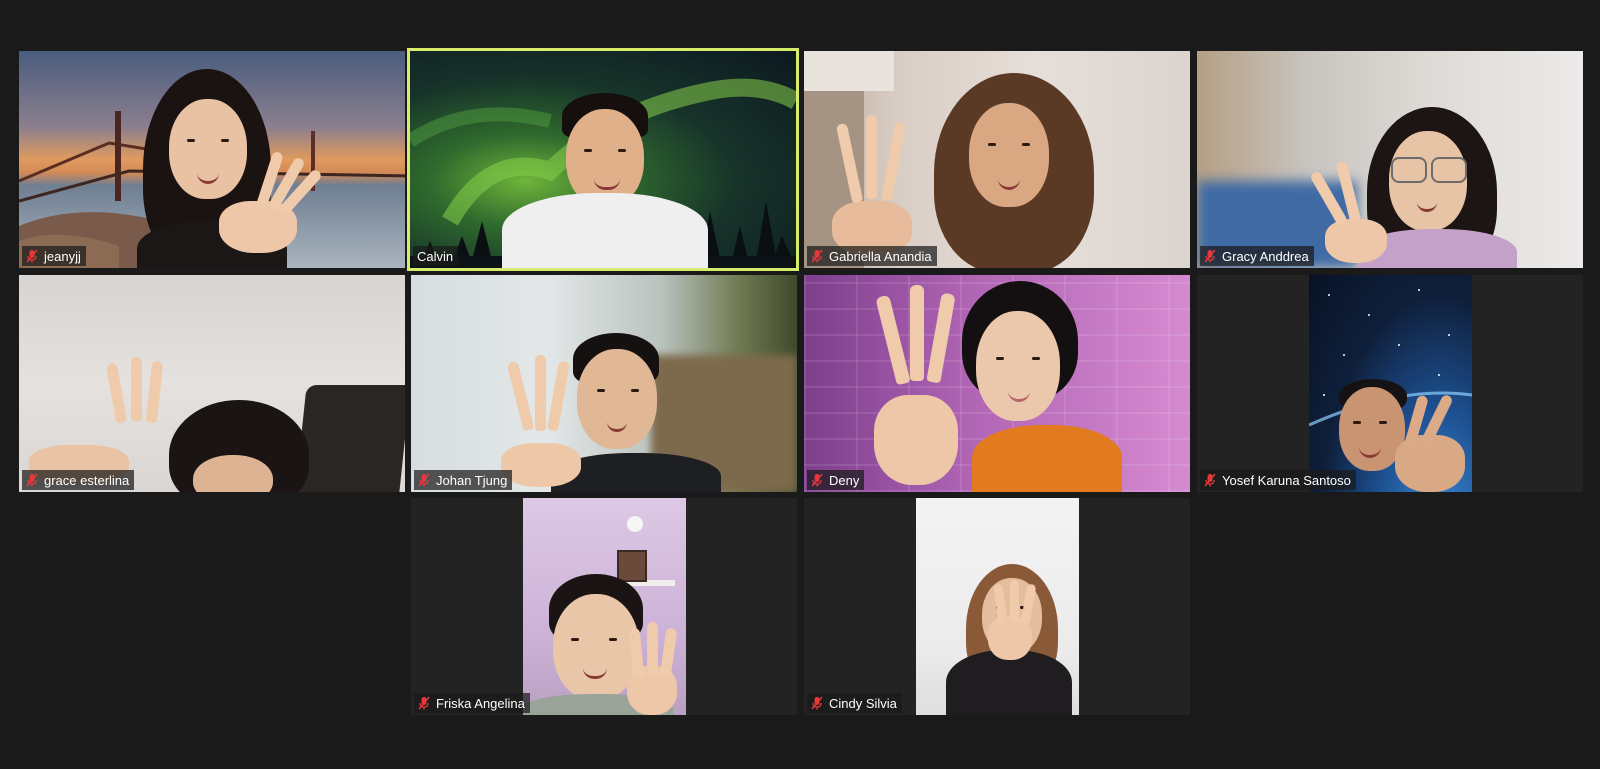  I want to click on video-tile-calvin: Calvin, so click(603, 159).